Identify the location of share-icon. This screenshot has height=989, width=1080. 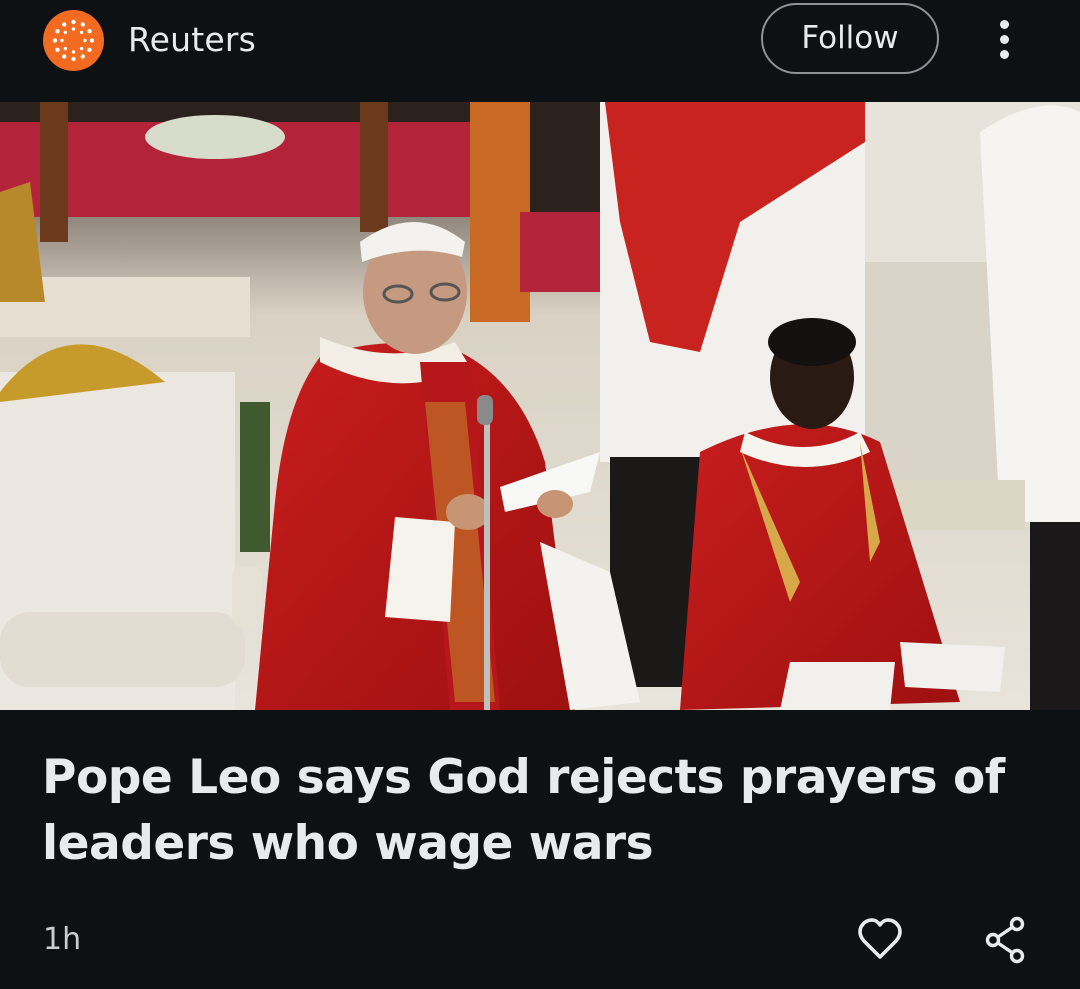
(1005, 939).